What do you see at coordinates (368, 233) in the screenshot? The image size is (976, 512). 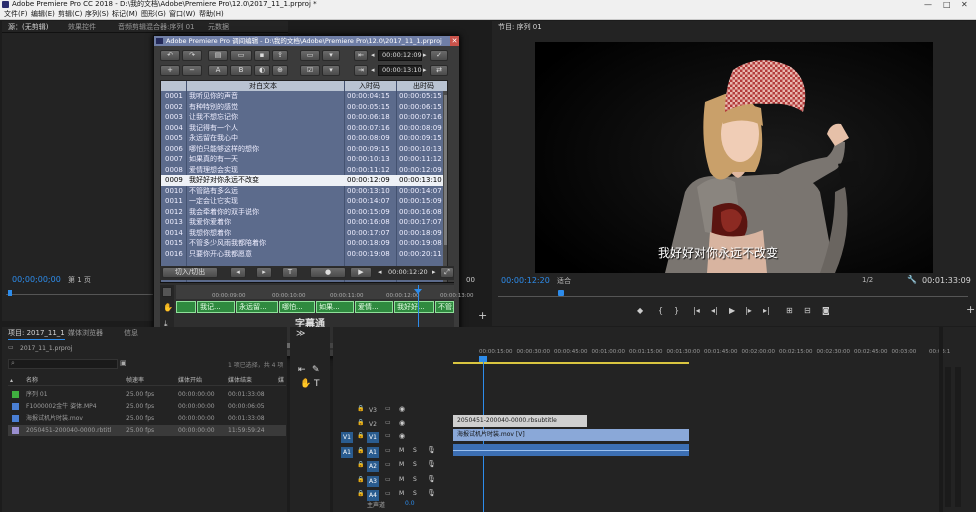 I see `subtitle-in-time: 00:00:17:07` at bounding box center [368, 233].